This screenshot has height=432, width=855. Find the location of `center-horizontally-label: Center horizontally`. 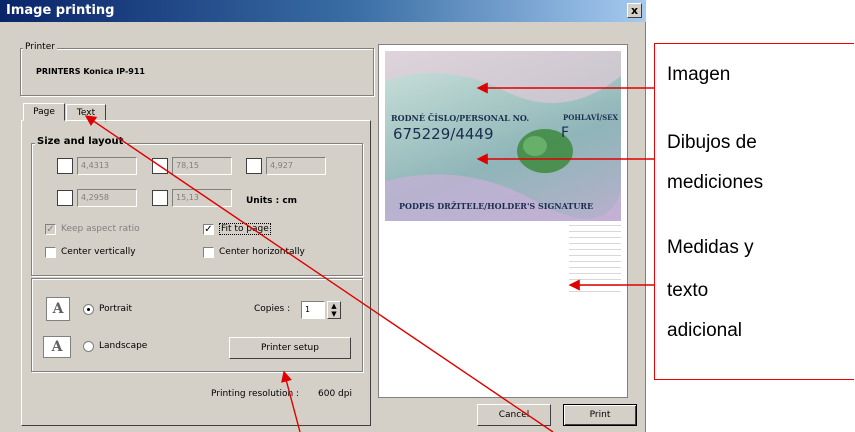

center-horizontally-label: Center horizontally is located at coordinates (262, 252).